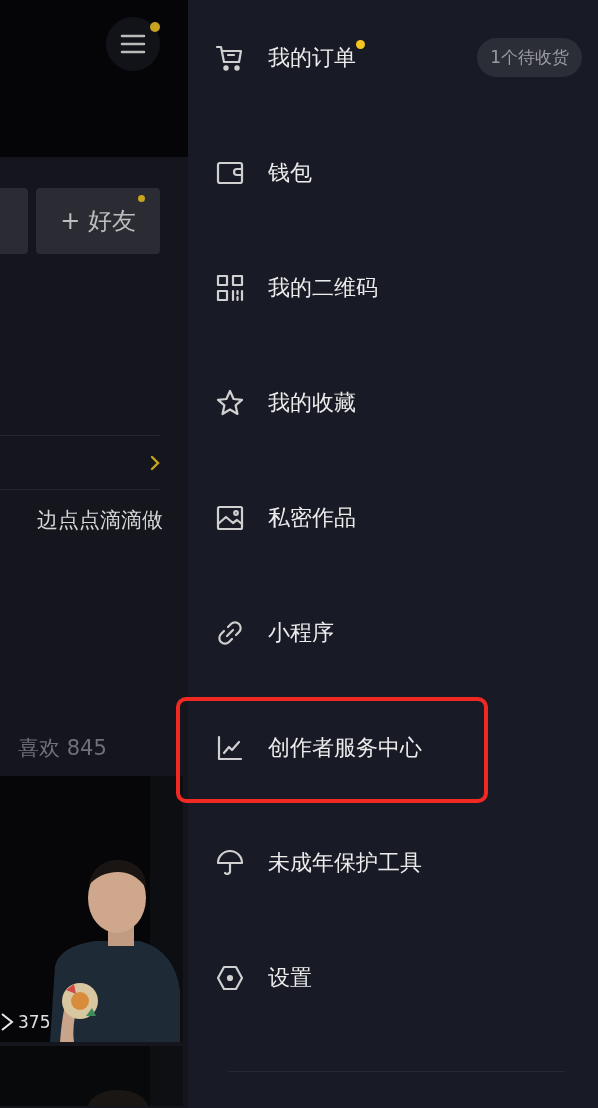 This screenshot has width=598, height=1108. What do you see at coordinates (393, 287) in the screenshot?
I see `menu-item: 我的二维码` at bounding box center [393, 287].